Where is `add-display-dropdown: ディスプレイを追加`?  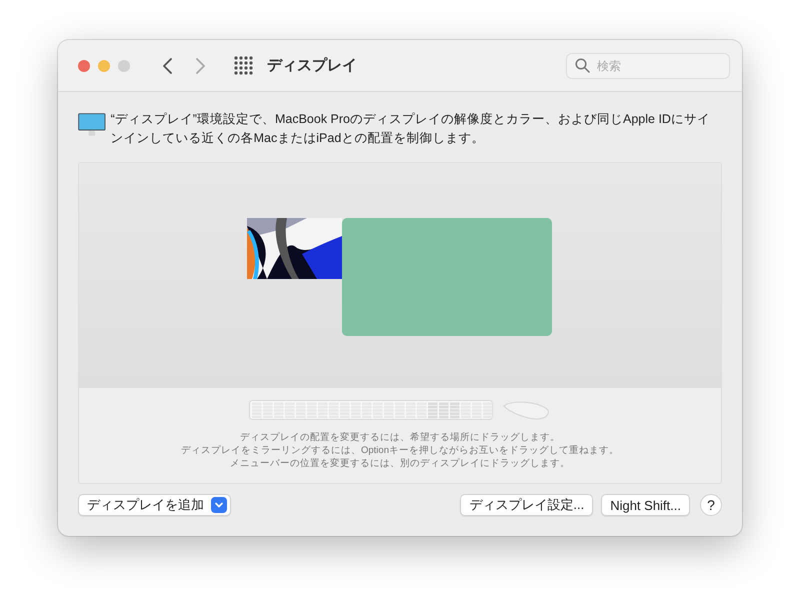 add-display-dropdown: ディスプレイを追加 is located at coordinates (154, 505).